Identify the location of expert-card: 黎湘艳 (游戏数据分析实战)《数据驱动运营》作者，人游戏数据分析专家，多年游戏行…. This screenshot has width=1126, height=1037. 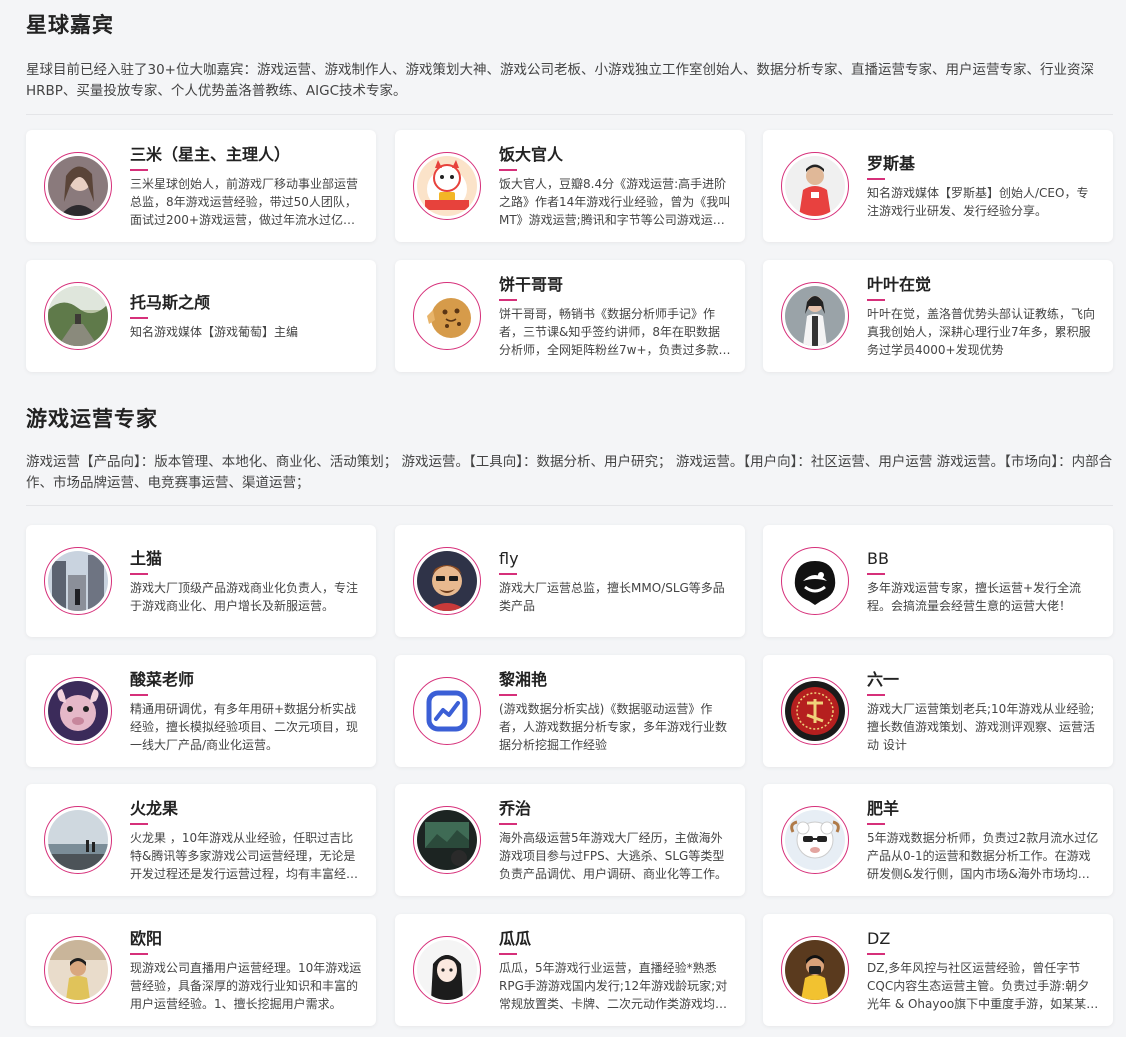
(570, 711).